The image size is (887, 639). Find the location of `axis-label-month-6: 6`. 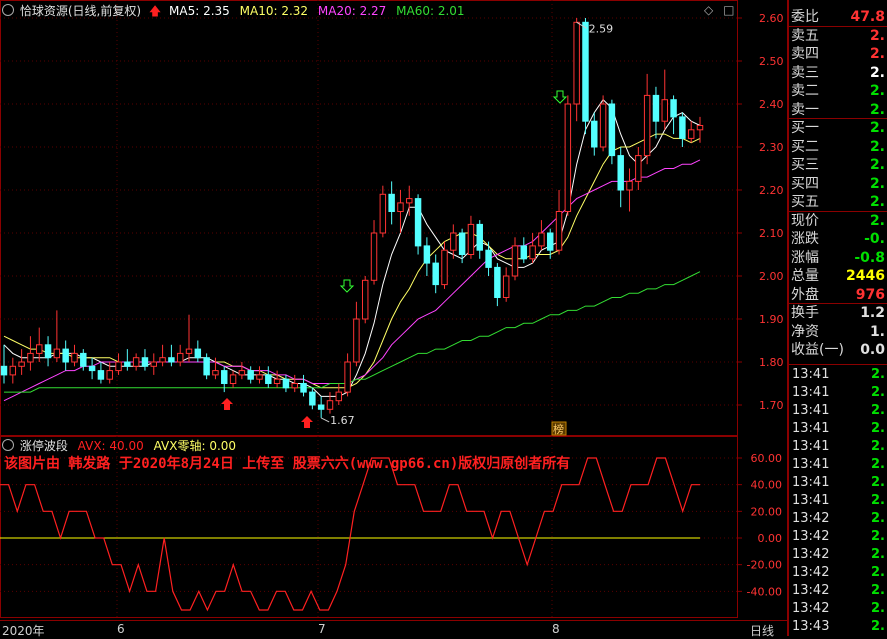

axis-label-month-6: 6 is located at coordinates (121, 629).